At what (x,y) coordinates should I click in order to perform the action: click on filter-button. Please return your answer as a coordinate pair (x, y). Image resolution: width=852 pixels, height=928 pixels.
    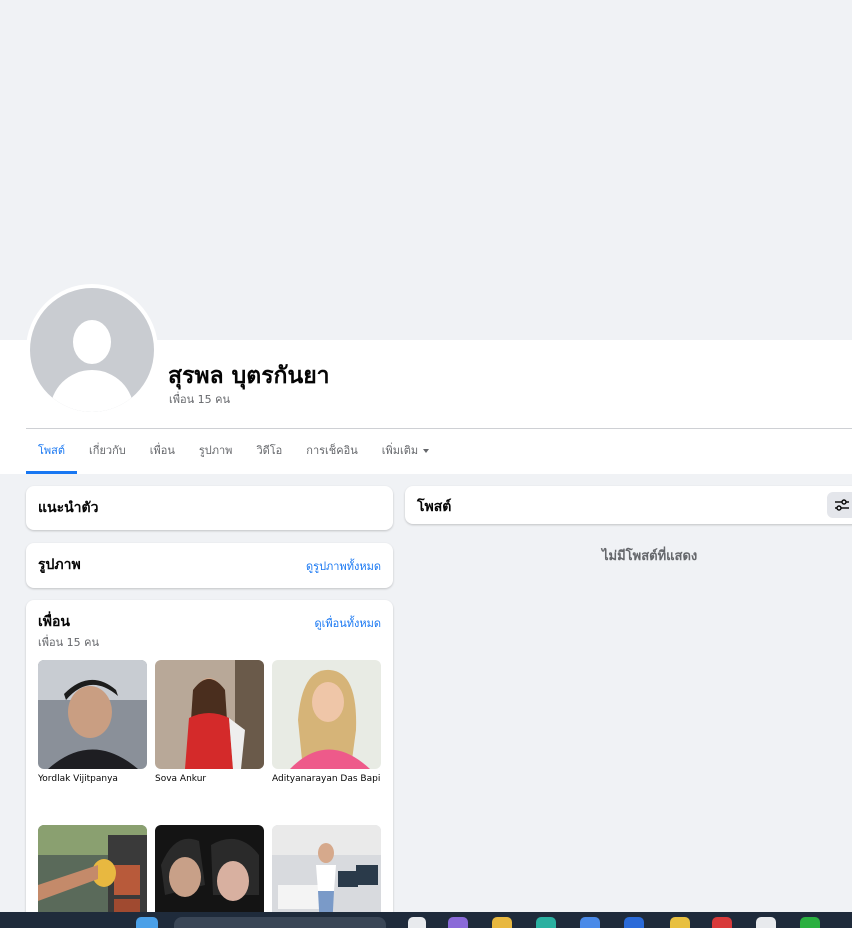
    Looking at the image, I should click on (839, 505).